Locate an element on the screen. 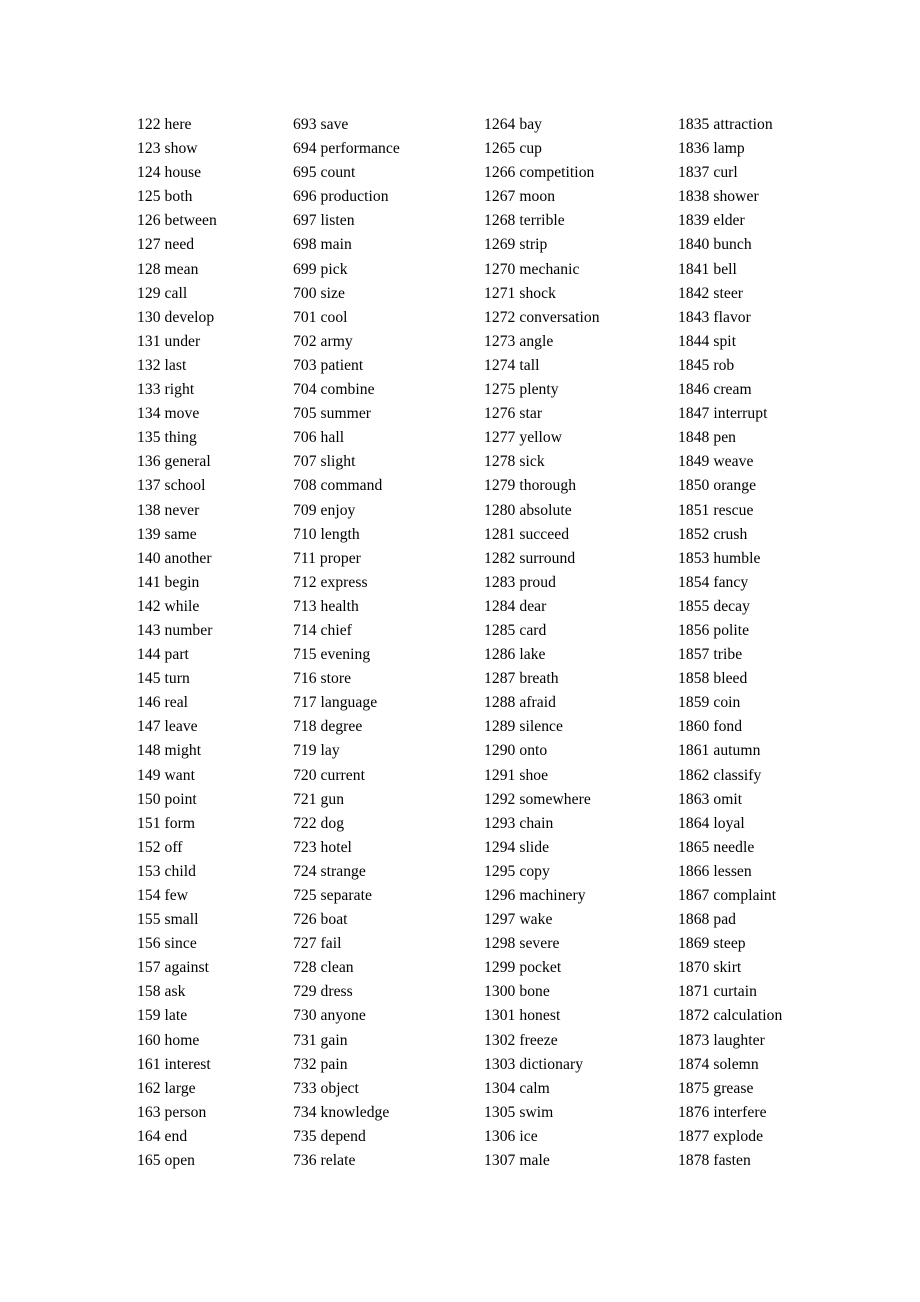  entry-word: health is located at coordinates (339, 606).